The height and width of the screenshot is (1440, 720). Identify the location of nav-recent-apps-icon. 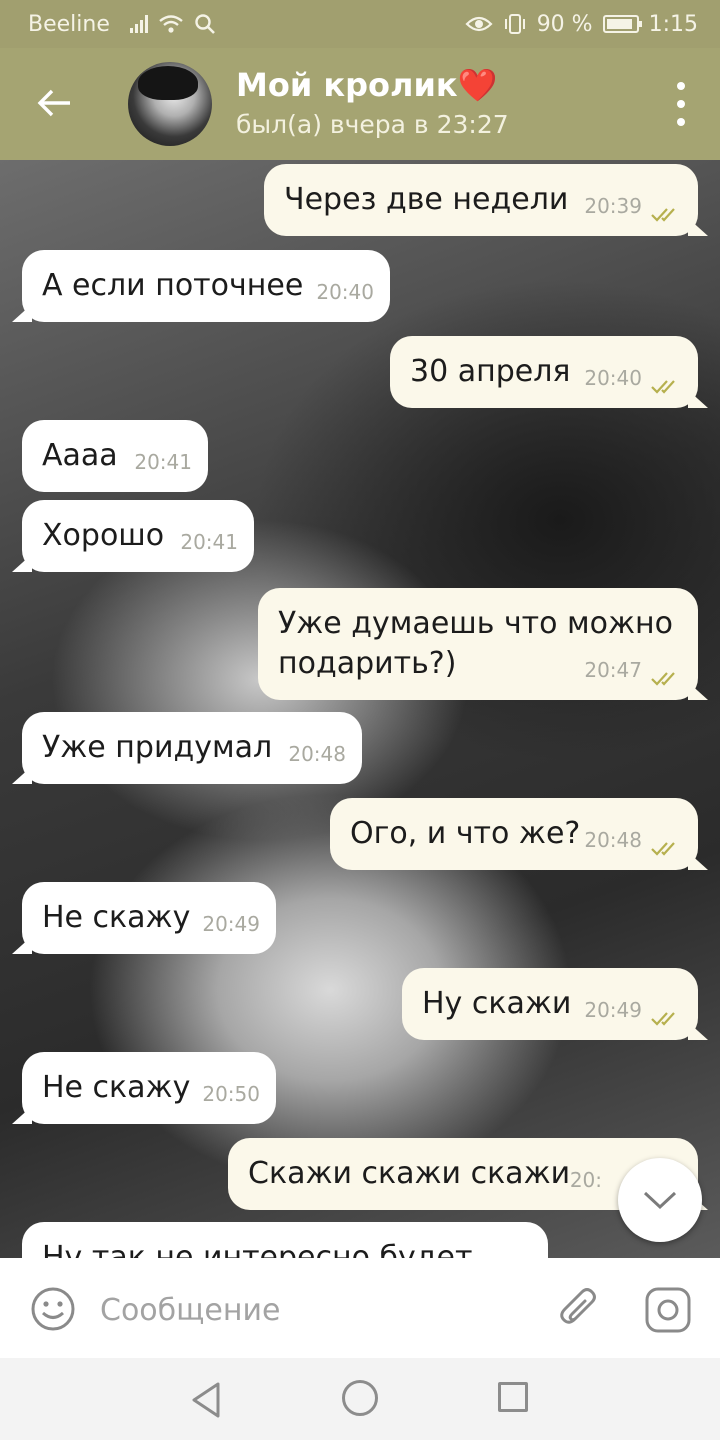
(513, 1397).